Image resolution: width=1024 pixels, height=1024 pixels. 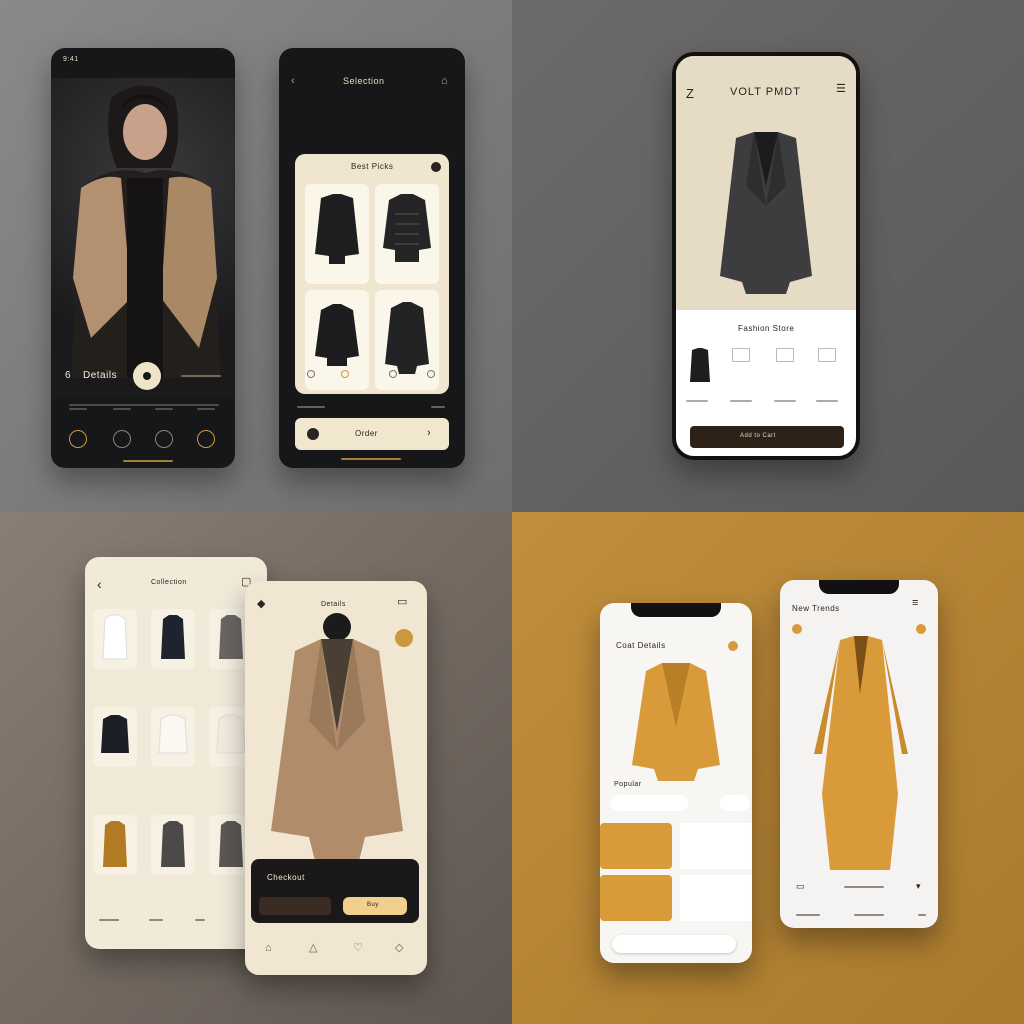 I want to click on profile-index: 6, so click(x=68, y=375).